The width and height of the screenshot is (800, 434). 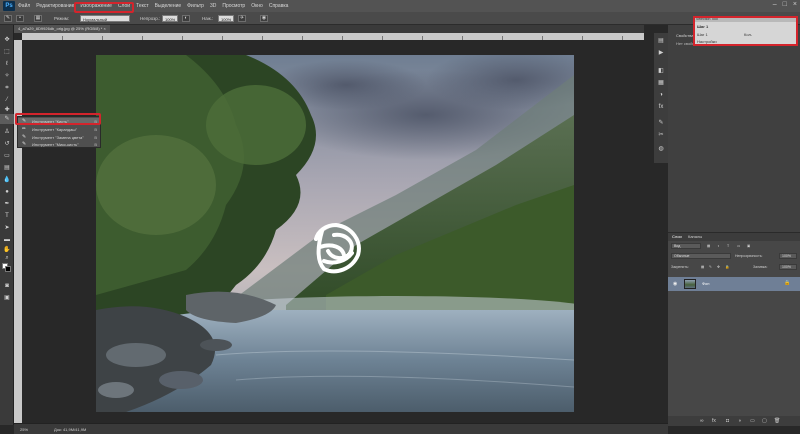 I want to click on menu-3d: 3D, so click(x=213, y=6).